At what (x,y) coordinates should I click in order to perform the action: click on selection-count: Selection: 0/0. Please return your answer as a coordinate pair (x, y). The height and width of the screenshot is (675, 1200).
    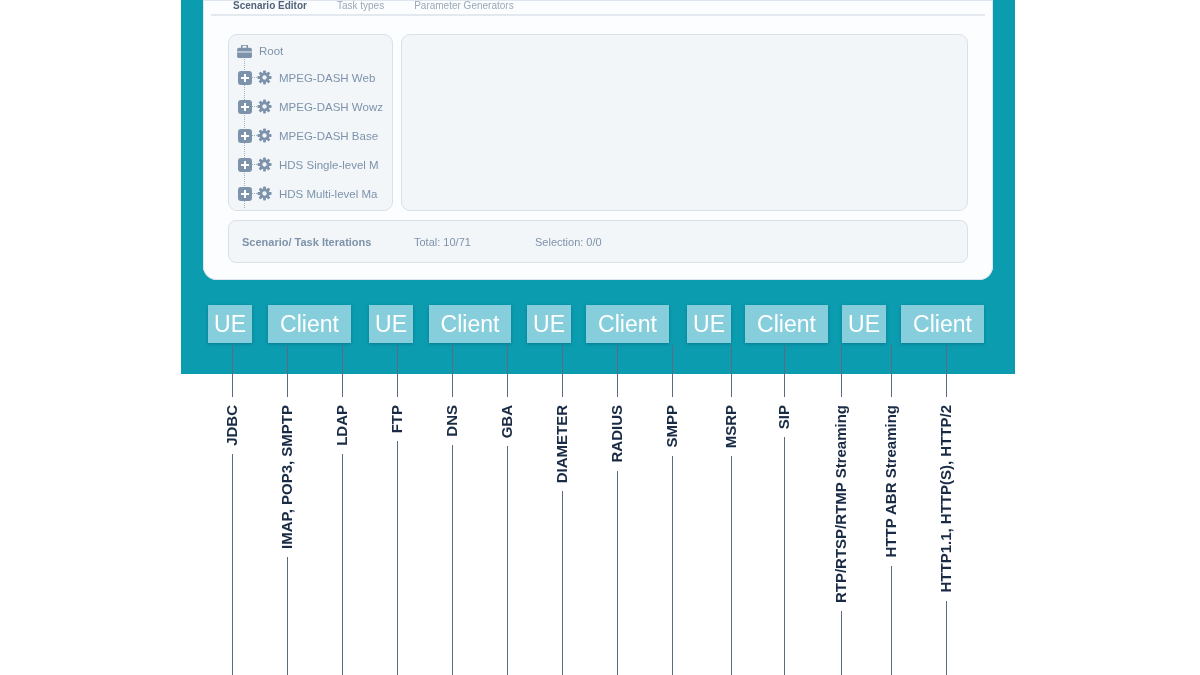
    Looking at the image, I should click on (568, 241).